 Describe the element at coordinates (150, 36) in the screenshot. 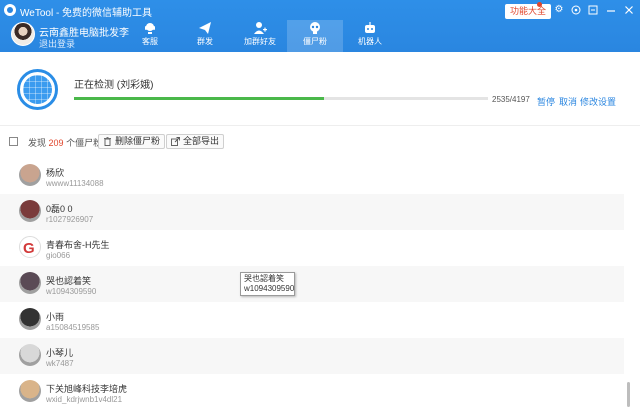

I see `tab-customer-service: 客服` at that location.